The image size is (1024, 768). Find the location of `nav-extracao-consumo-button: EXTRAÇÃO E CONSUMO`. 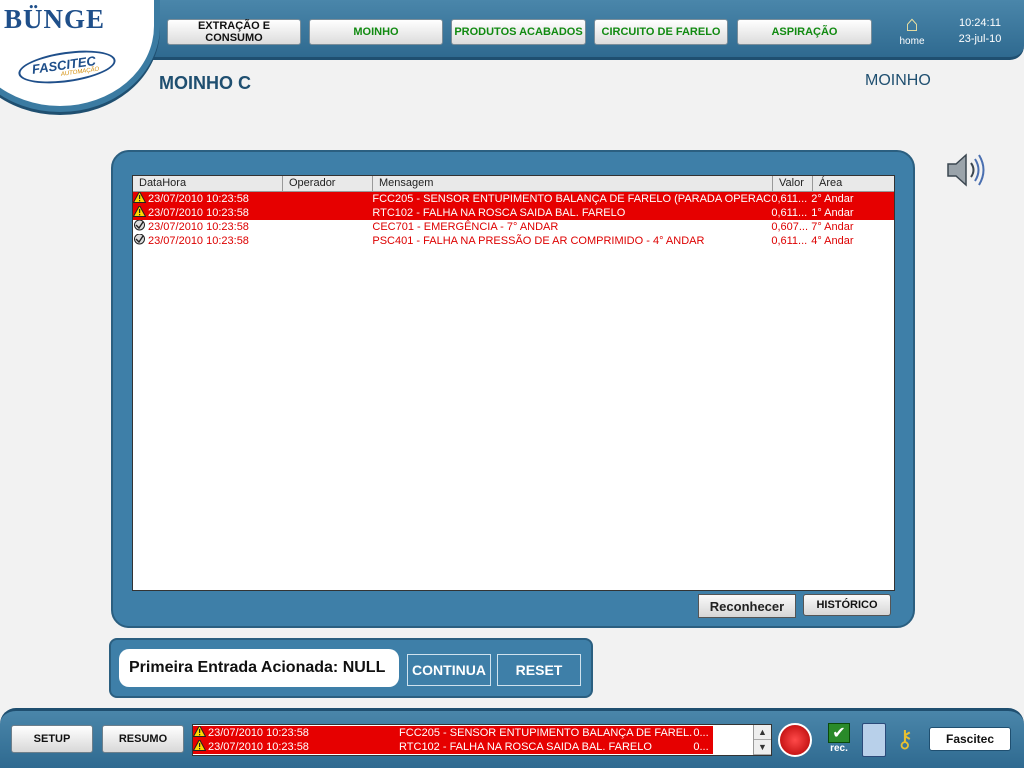

nav-extracao-consumo-button: EXTRAÇÃO E CONSUMO is located at coordinates (234, 32).